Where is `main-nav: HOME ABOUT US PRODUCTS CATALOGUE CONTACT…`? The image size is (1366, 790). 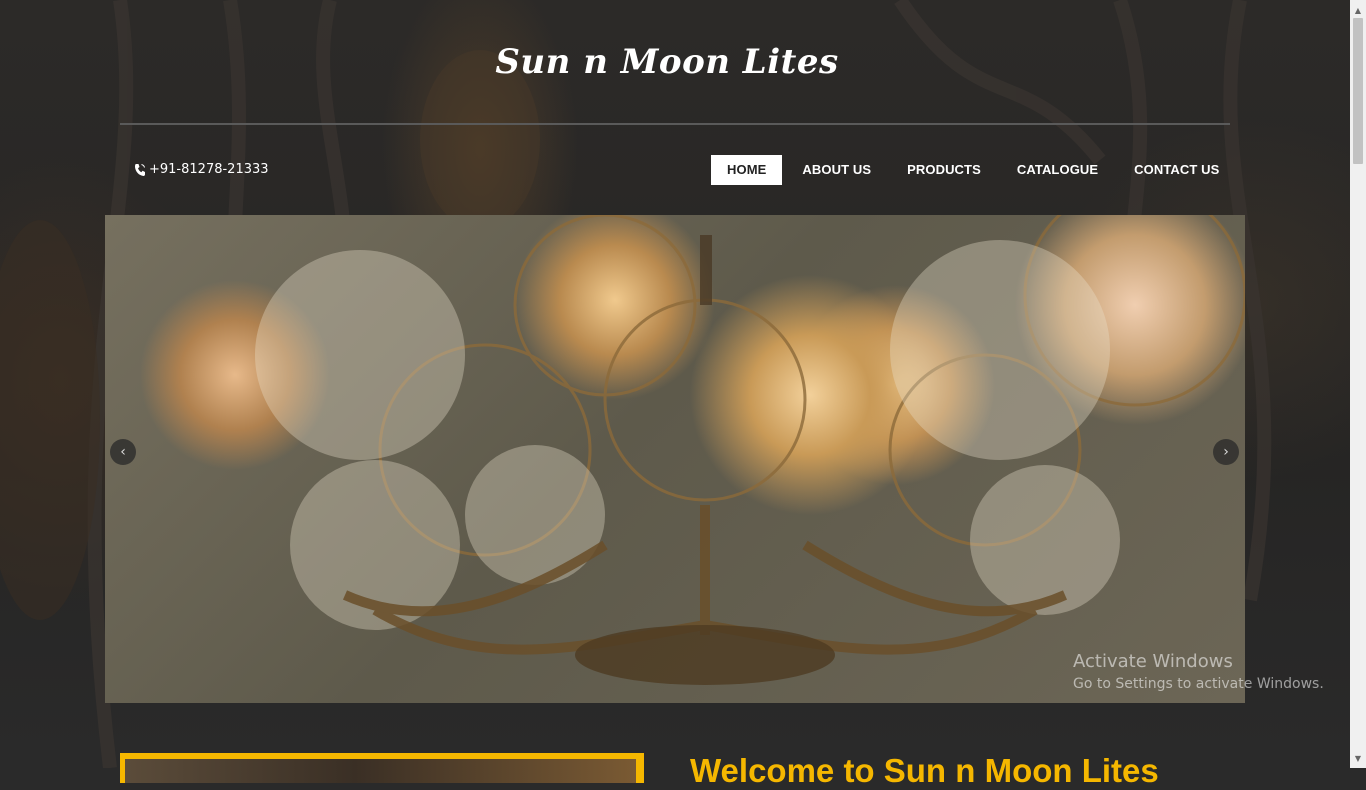
main-nav: HOME ABOUT US PRODUCTS CATALOGUE CONTACT… is located at coordinates (975, 170).